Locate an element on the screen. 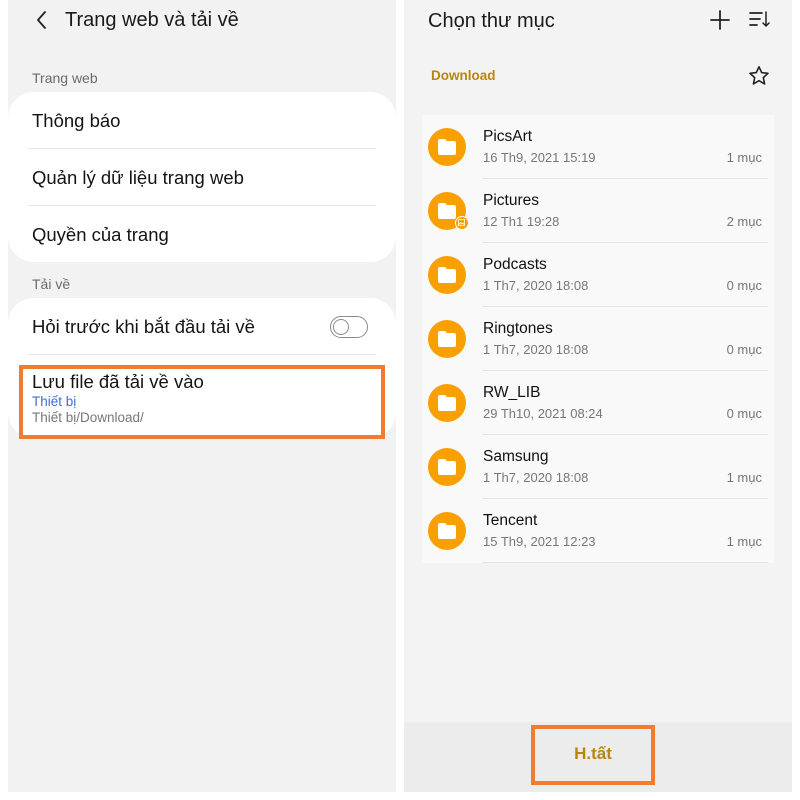  section-label-web: Trang web is located at coordinates (65, 78).